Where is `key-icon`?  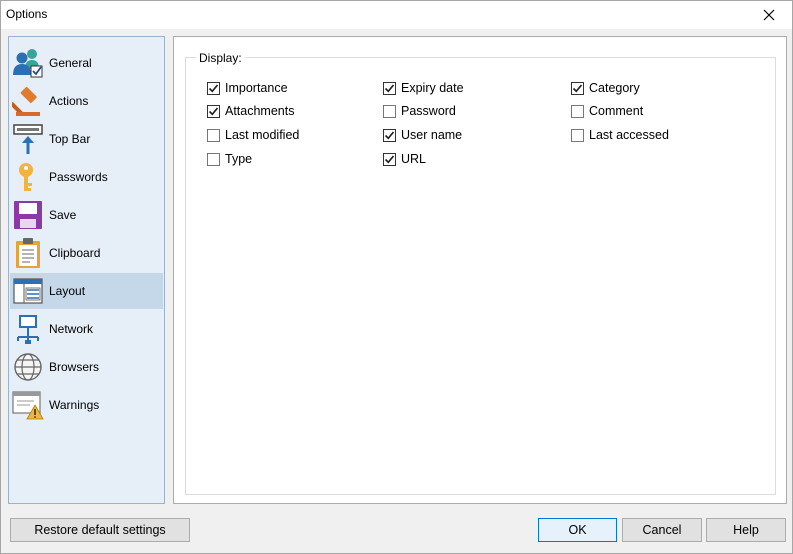
key-icon is located at coordinates (28, 177).